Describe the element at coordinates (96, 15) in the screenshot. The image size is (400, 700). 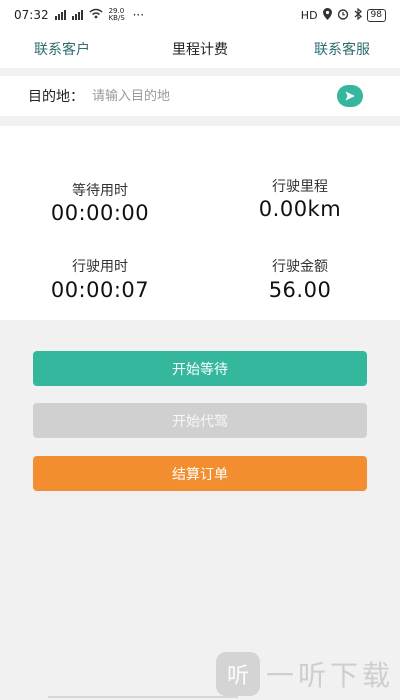
I see `wifi-icon` at that location.